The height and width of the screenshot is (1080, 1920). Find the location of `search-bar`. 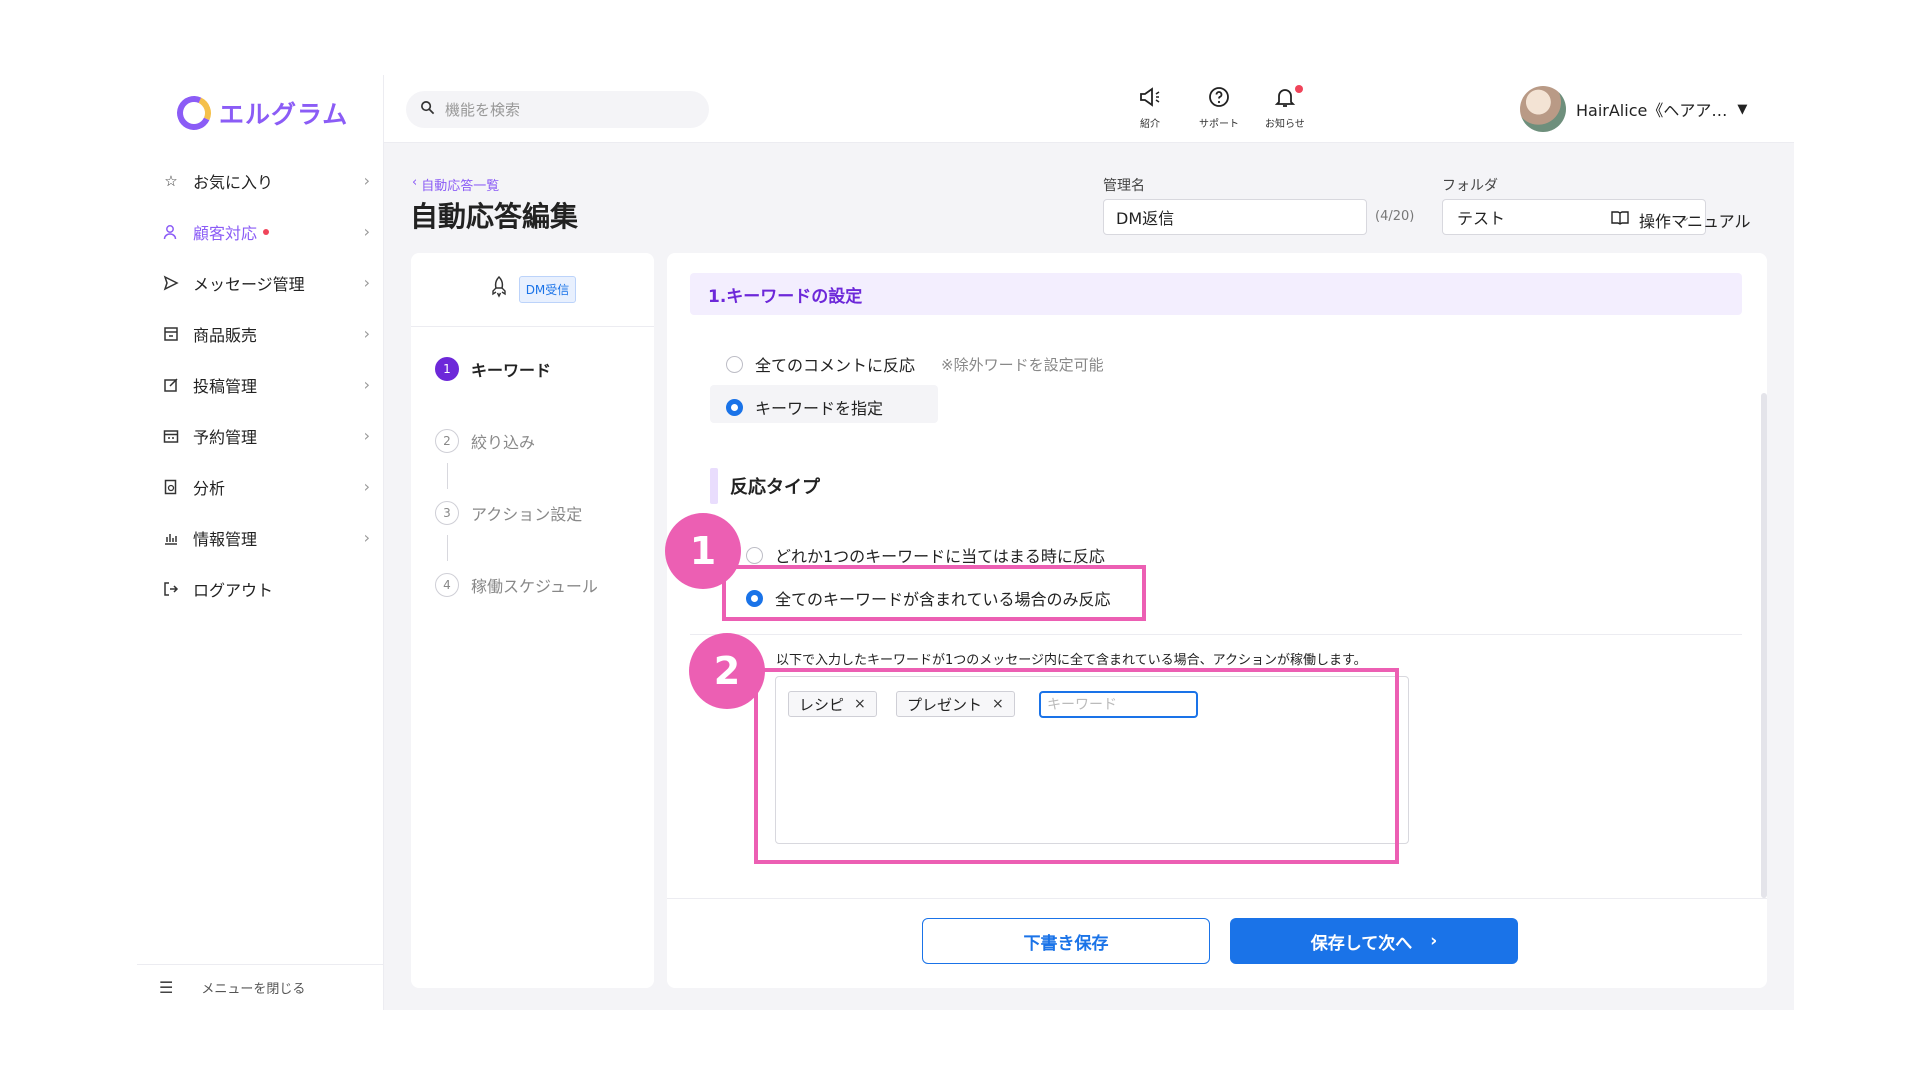

search-bar is located at coordinates (557, 109).